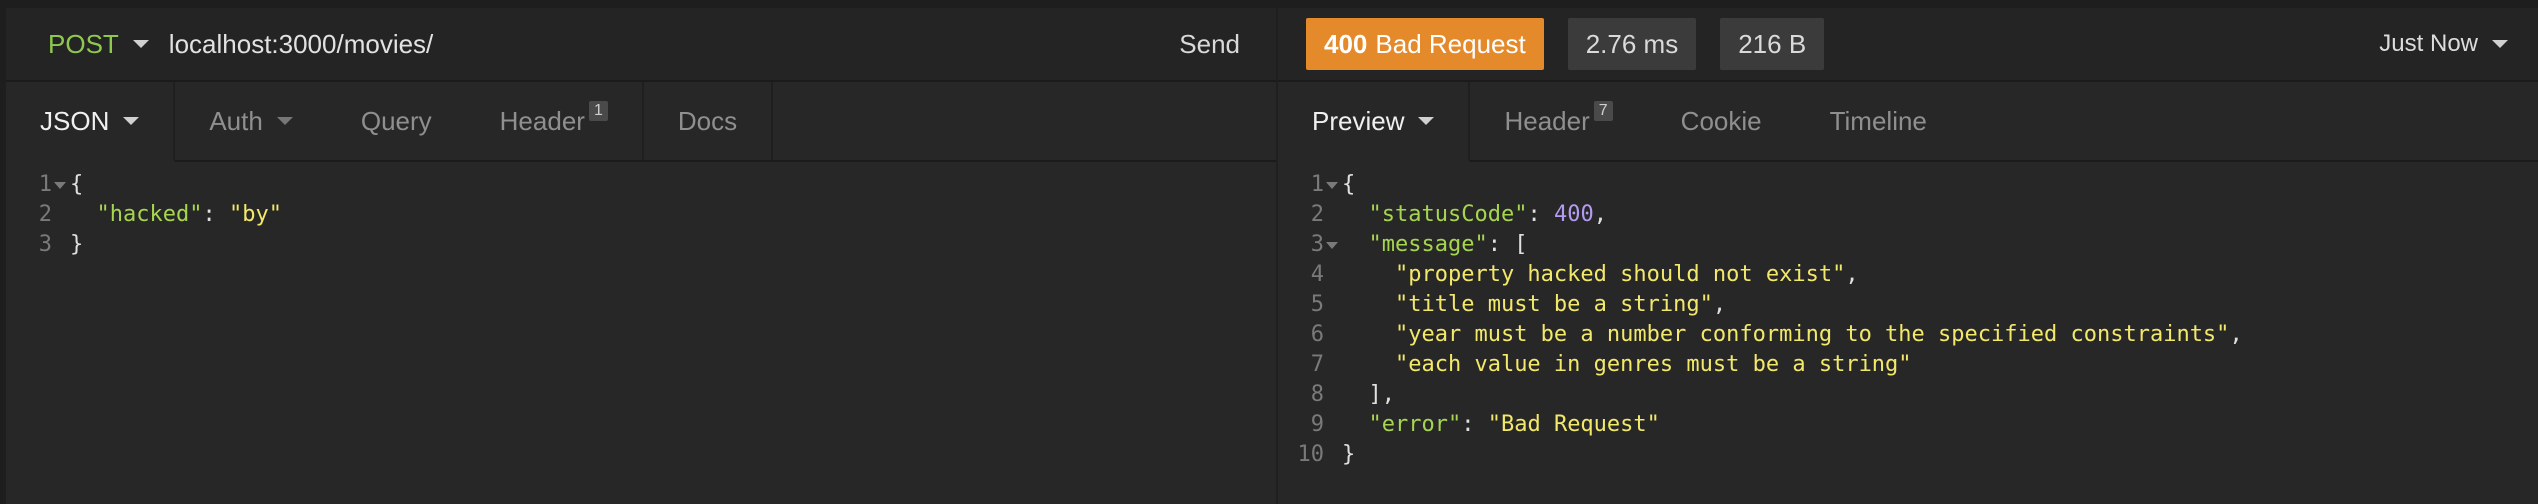 The width and height of the screenshot is (2538, 504). What do you see at coordinates (251, 121) in the screenshot?
I see `tab-auth: Auth` at bounding box center [251, 121].